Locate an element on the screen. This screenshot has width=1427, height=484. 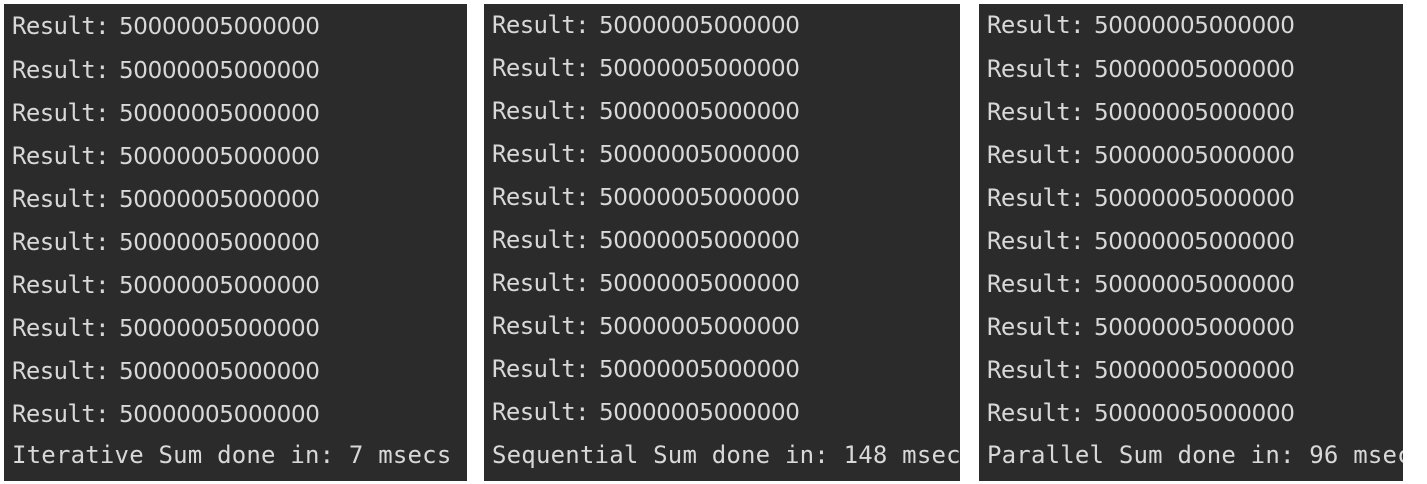
timing-summary: Sequential Sum done in: 148 msecs is located at coordinates (726, 455).